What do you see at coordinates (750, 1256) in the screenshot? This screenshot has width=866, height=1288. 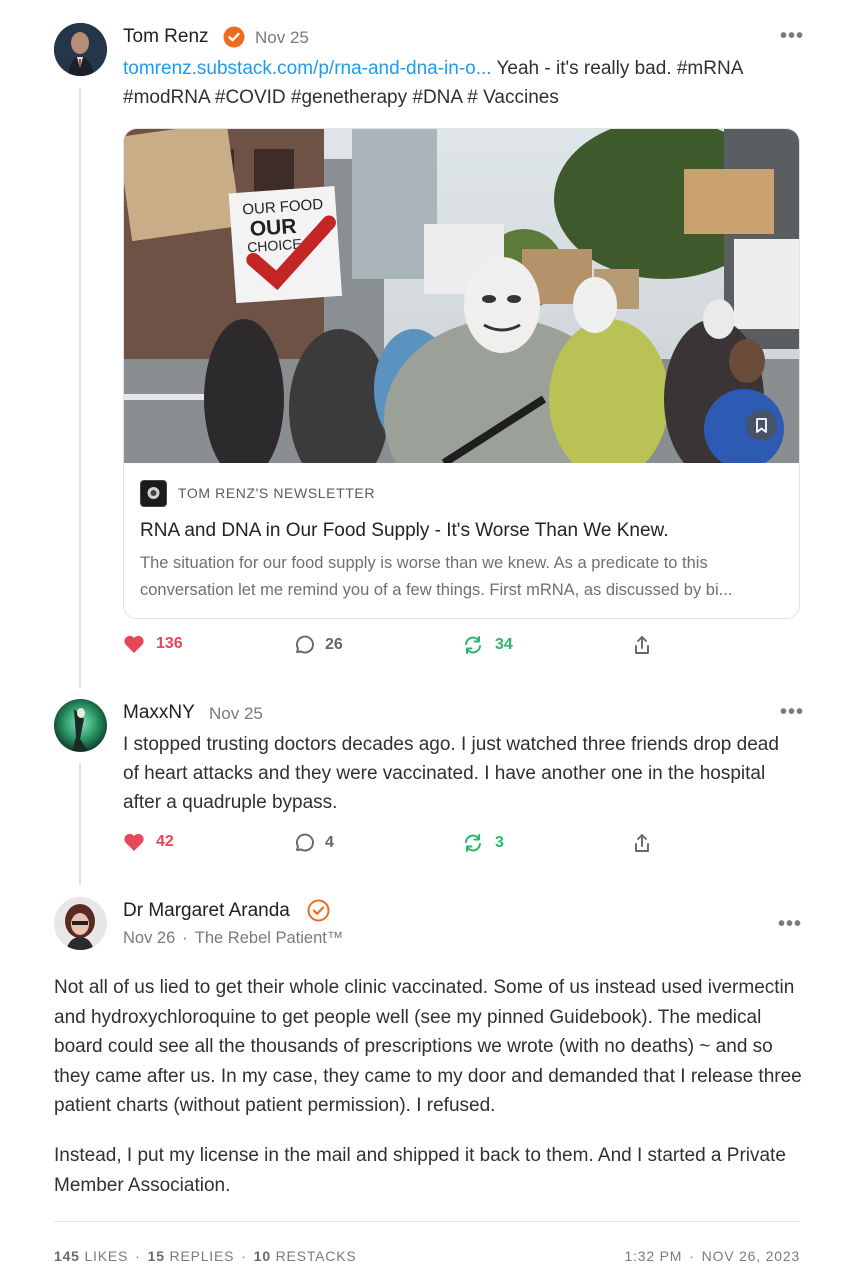 I see `post-full-date: NOV 26, 2023` at bounding box center [750, 1256].